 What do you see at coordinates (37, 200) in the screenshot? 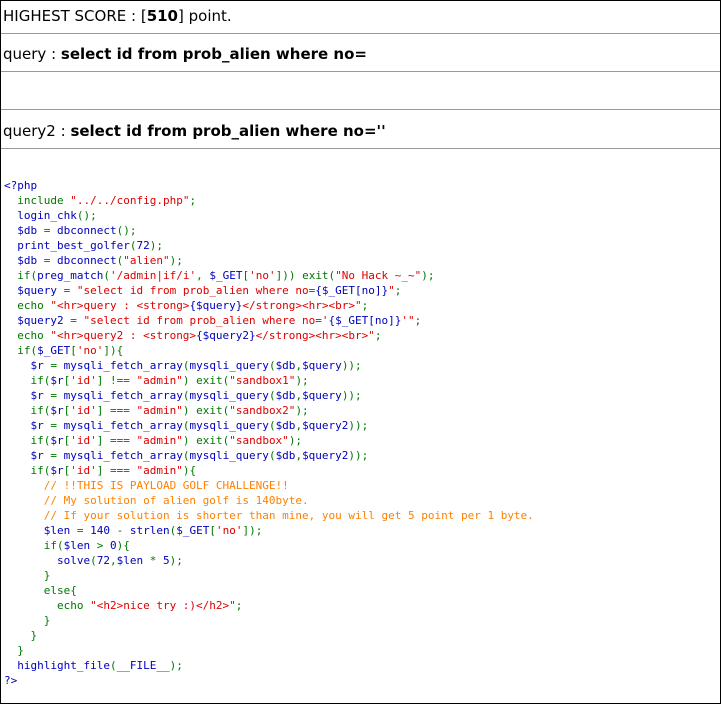
I see `code-token: include` at bounding box center [37, 200].